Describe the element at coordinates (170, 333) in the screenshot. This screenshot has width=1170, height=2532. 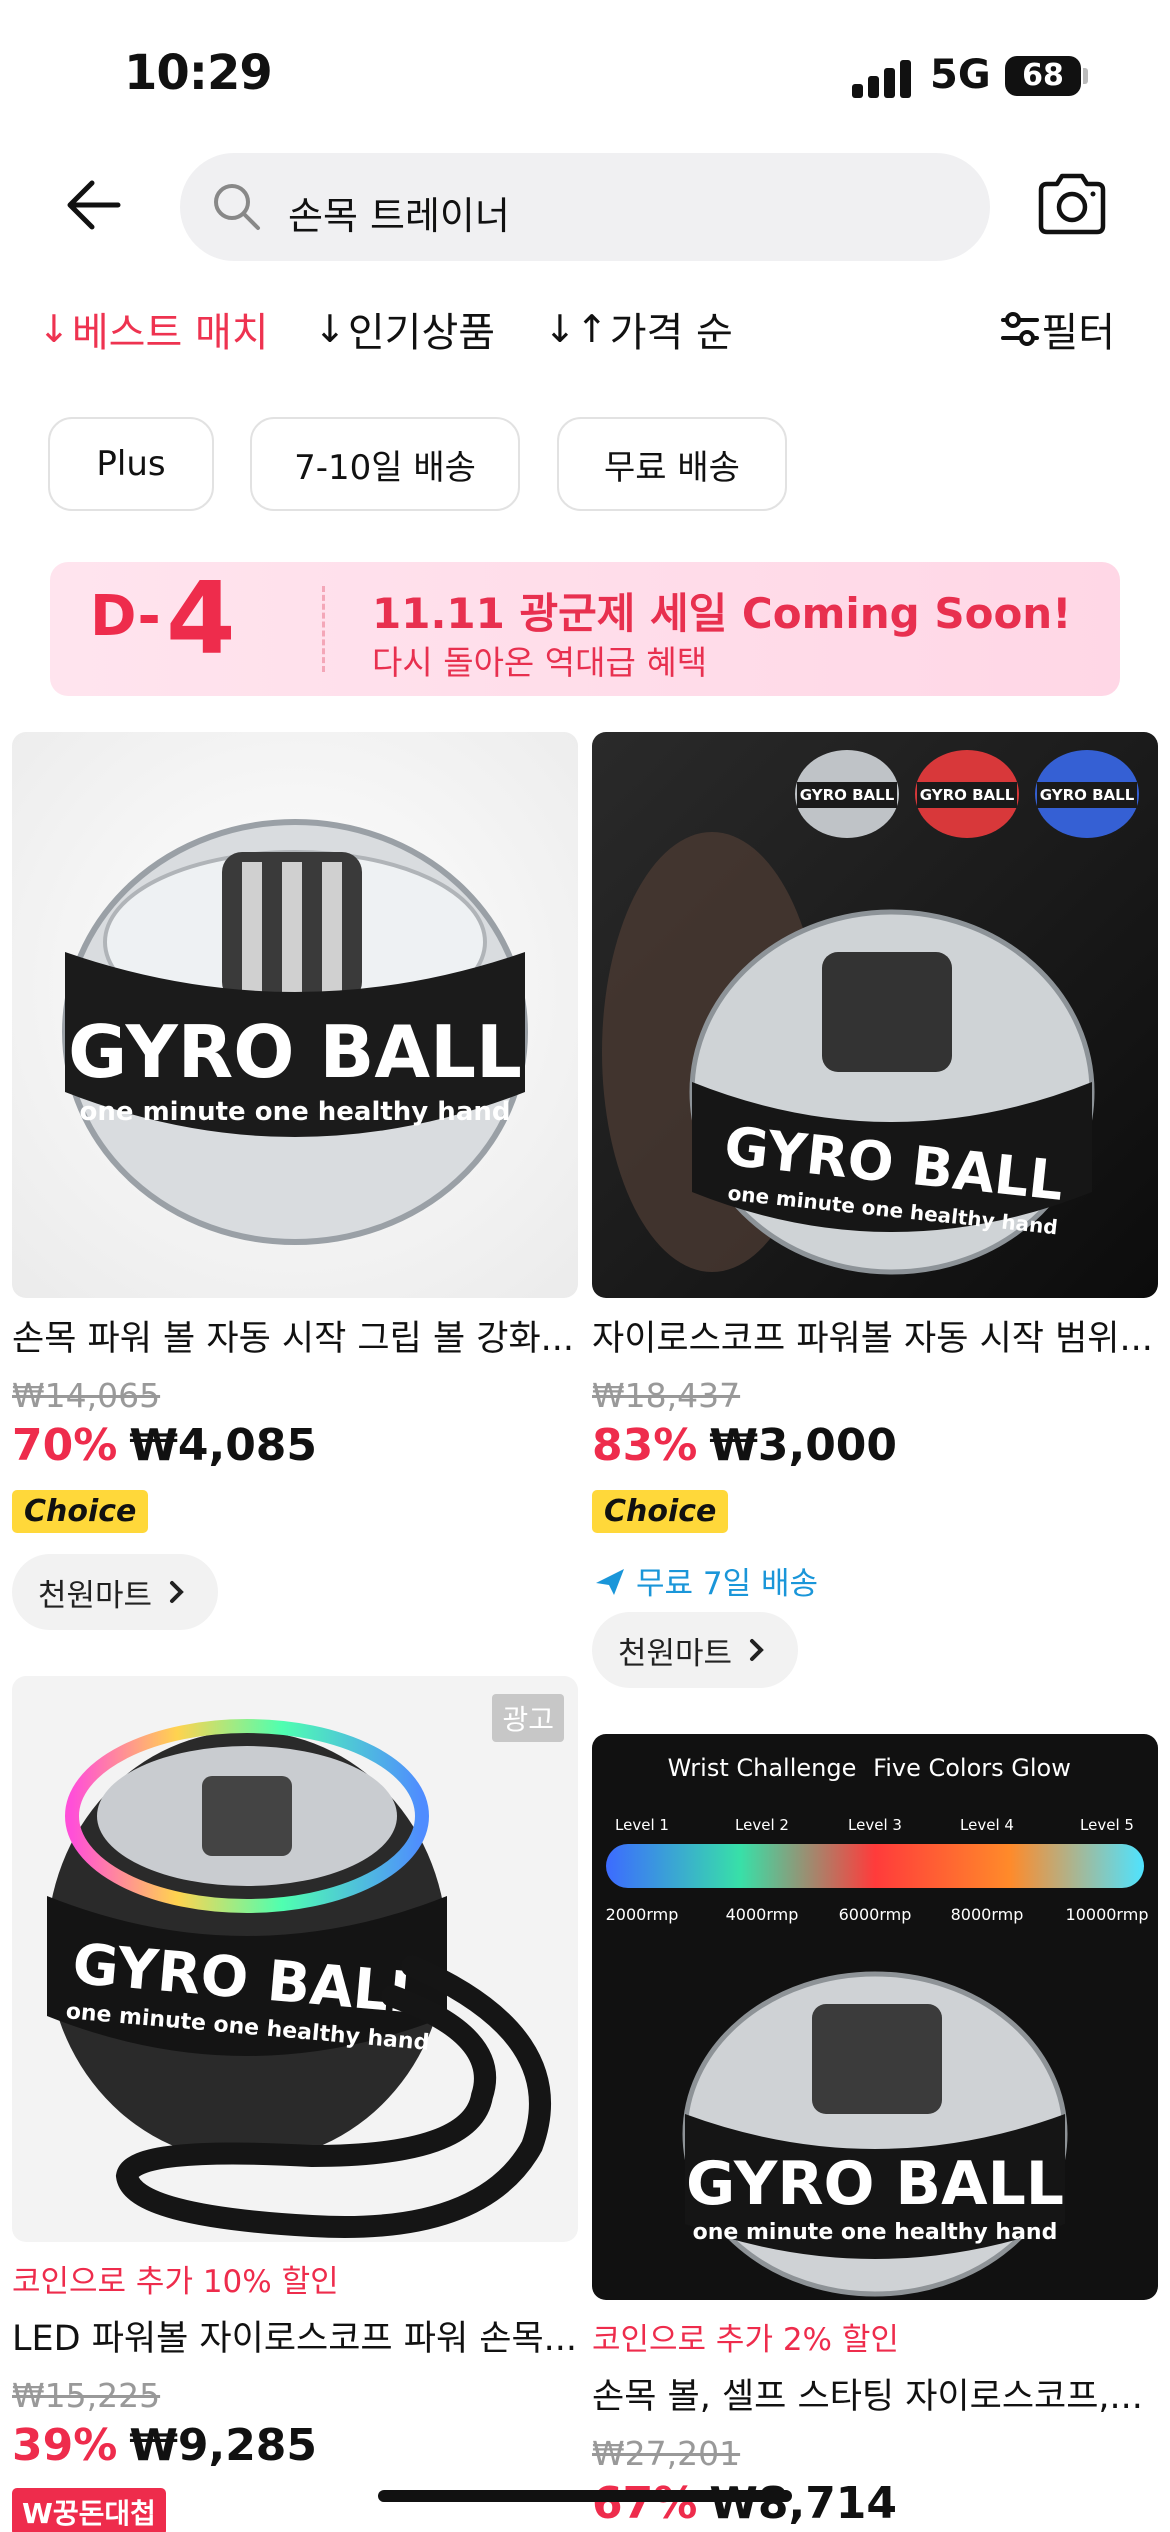
I see `sort-label: 베스트 매치` at that location.